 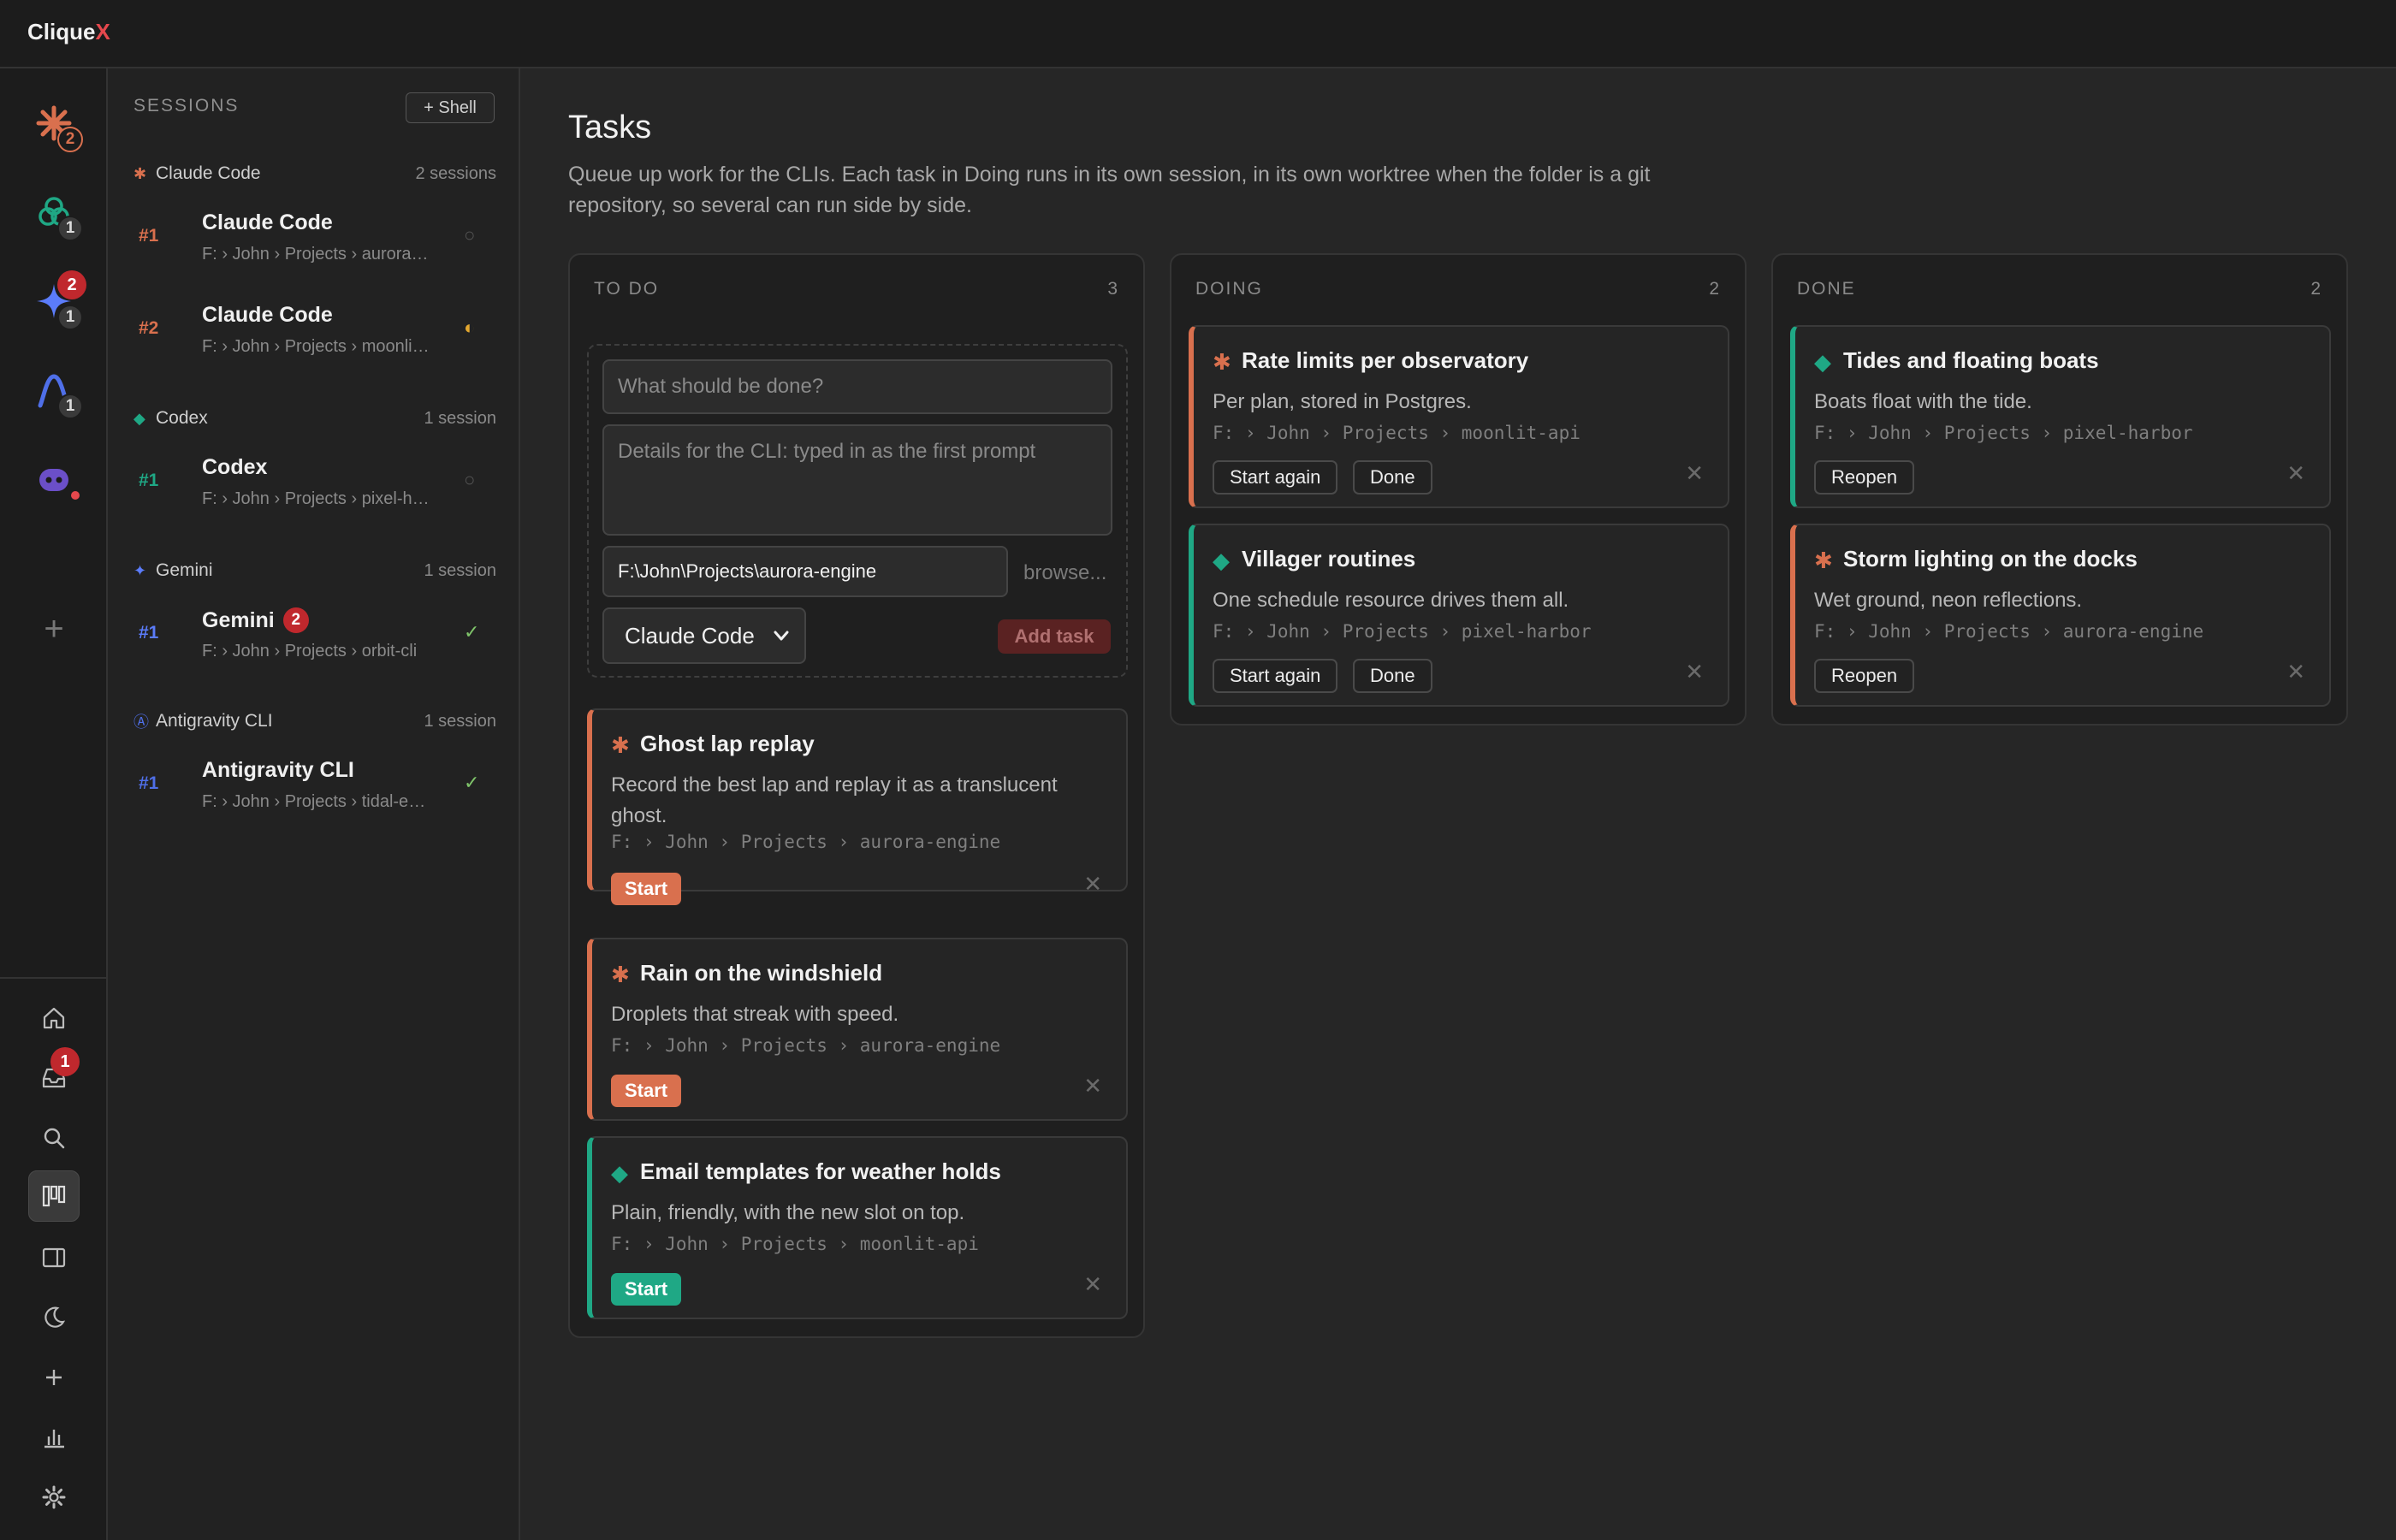 I want to click on rail-agent-copilot, so click(x=55, y=479).